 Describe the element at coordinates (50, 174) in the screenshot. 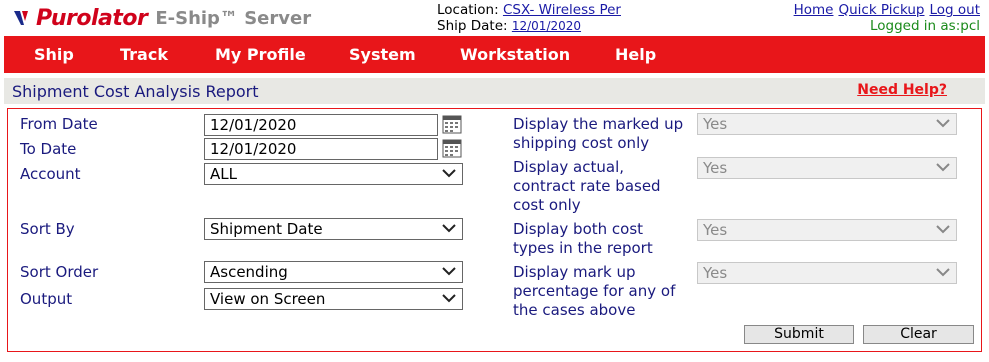

I see `account-label: Account` at that location.